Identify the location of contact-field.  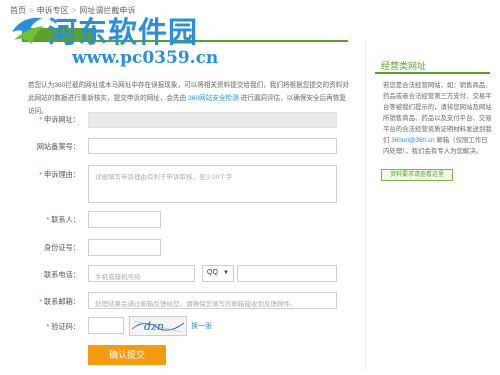
(124, 219).